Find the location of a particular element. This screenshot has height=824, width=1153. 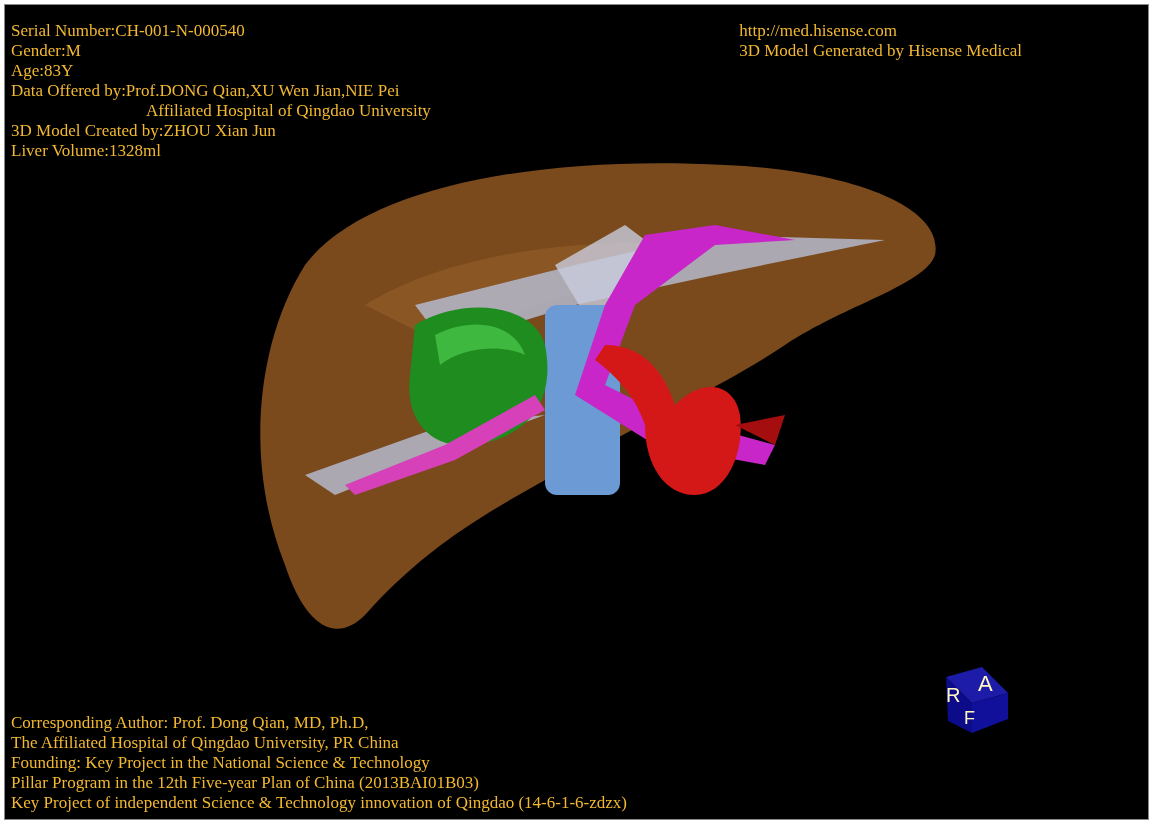

info-line: Data Offered by:Prof.DONG Qian,XU Wen Jian,NIE Pei is located at coordinates (206, 91).